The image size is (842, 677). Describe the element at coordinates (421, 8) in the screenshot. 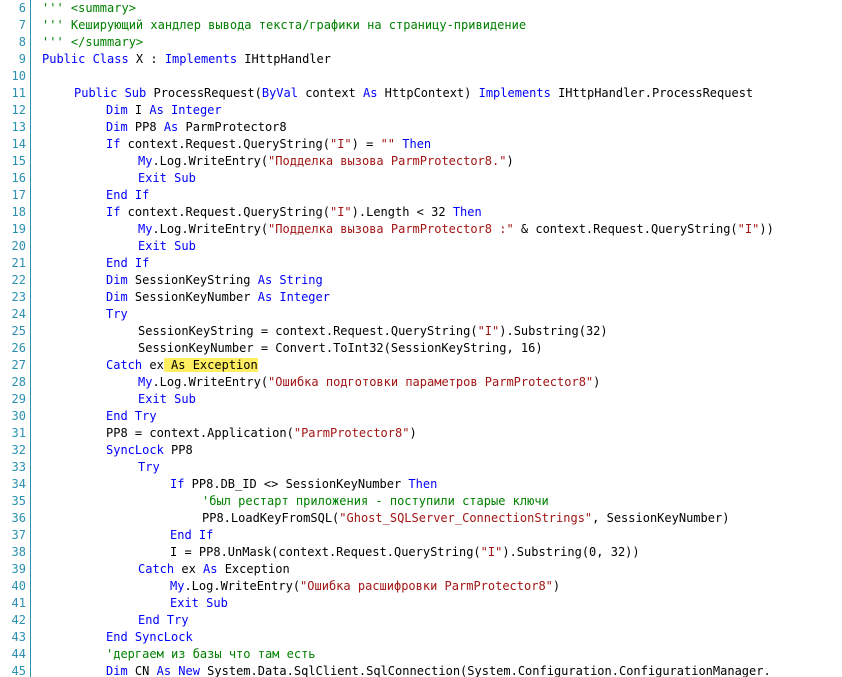

I see `code-line: 6 ''' <summary>` at that location.